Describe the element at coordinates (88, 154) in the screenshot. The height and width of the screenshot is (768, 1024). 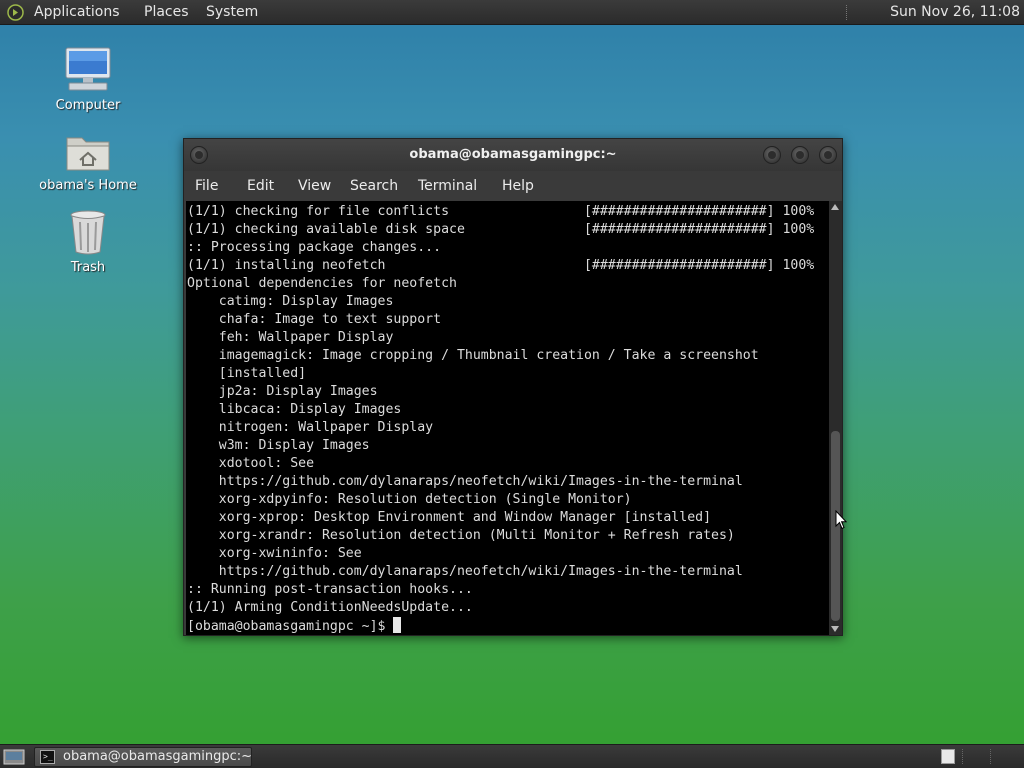
I see `home-folder-icon` at that location.